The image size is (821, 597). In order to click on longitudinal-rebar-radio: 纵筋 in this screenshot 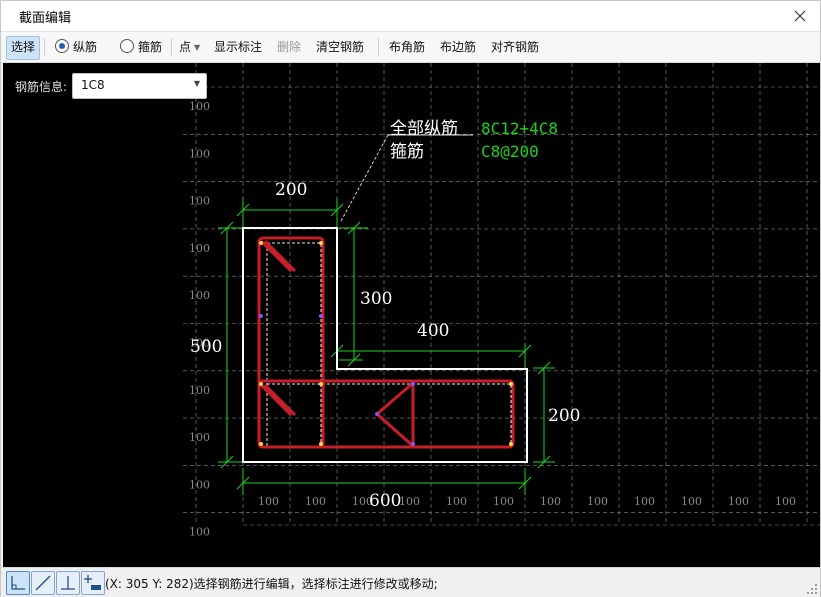, I will do `click(76, 47)`.